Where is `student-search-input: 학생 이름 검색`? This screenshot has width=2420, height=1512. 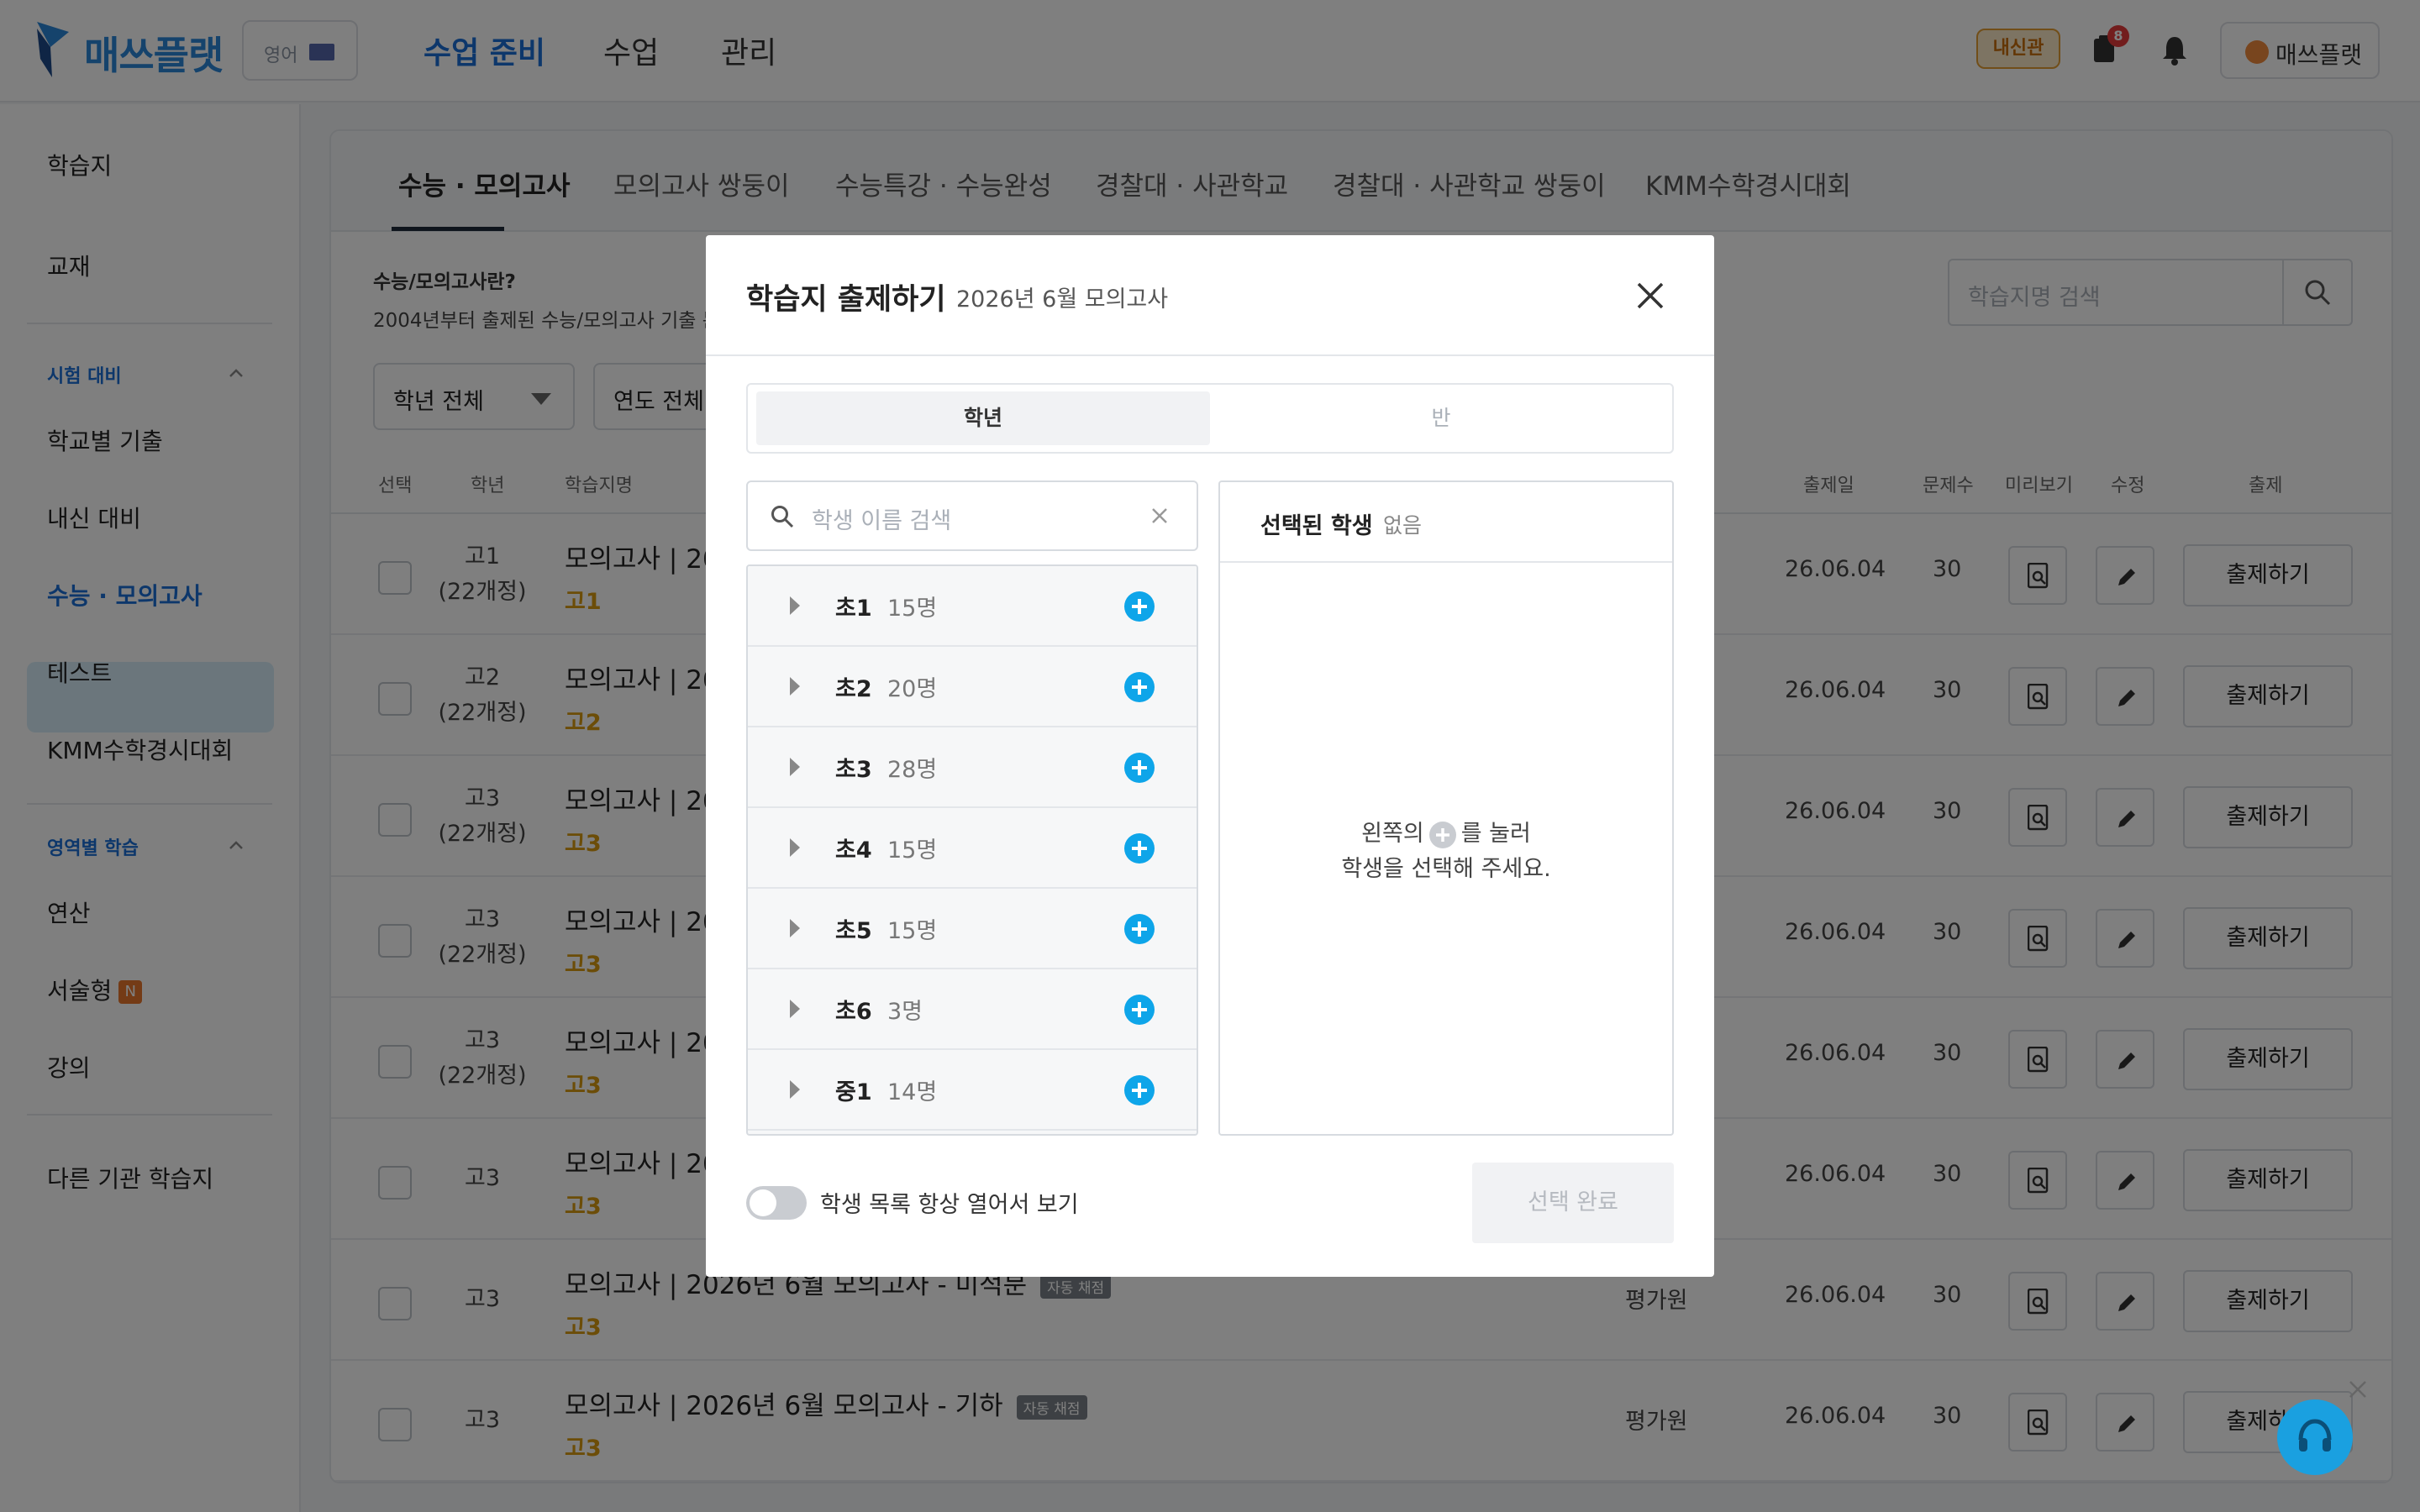 student-search-input: 학생 이름 검색 is located at coordinates (972, 515).